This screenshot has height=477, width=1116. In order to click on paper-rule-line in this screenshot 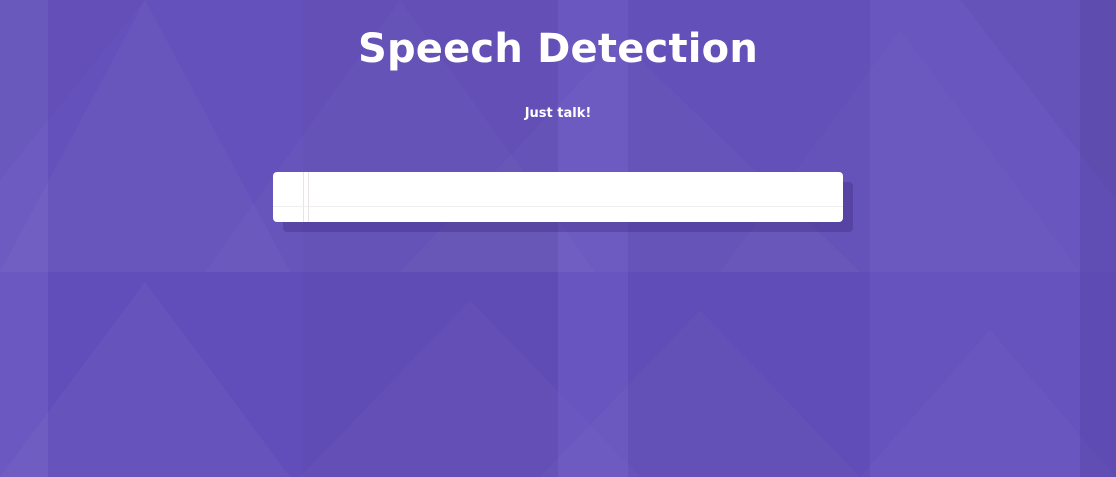, I will do `click(558, 206)`.